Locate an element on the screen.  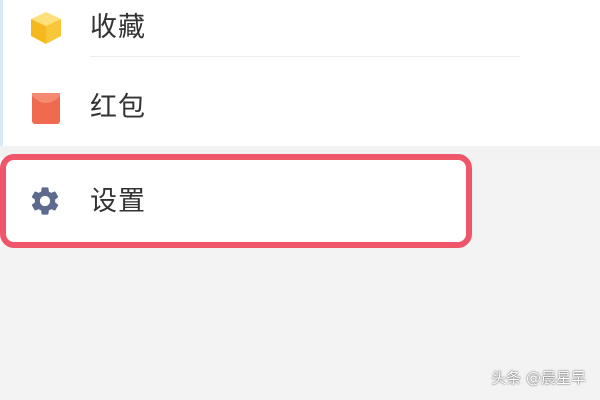
menu-divider is located at coordinates (305, 56).